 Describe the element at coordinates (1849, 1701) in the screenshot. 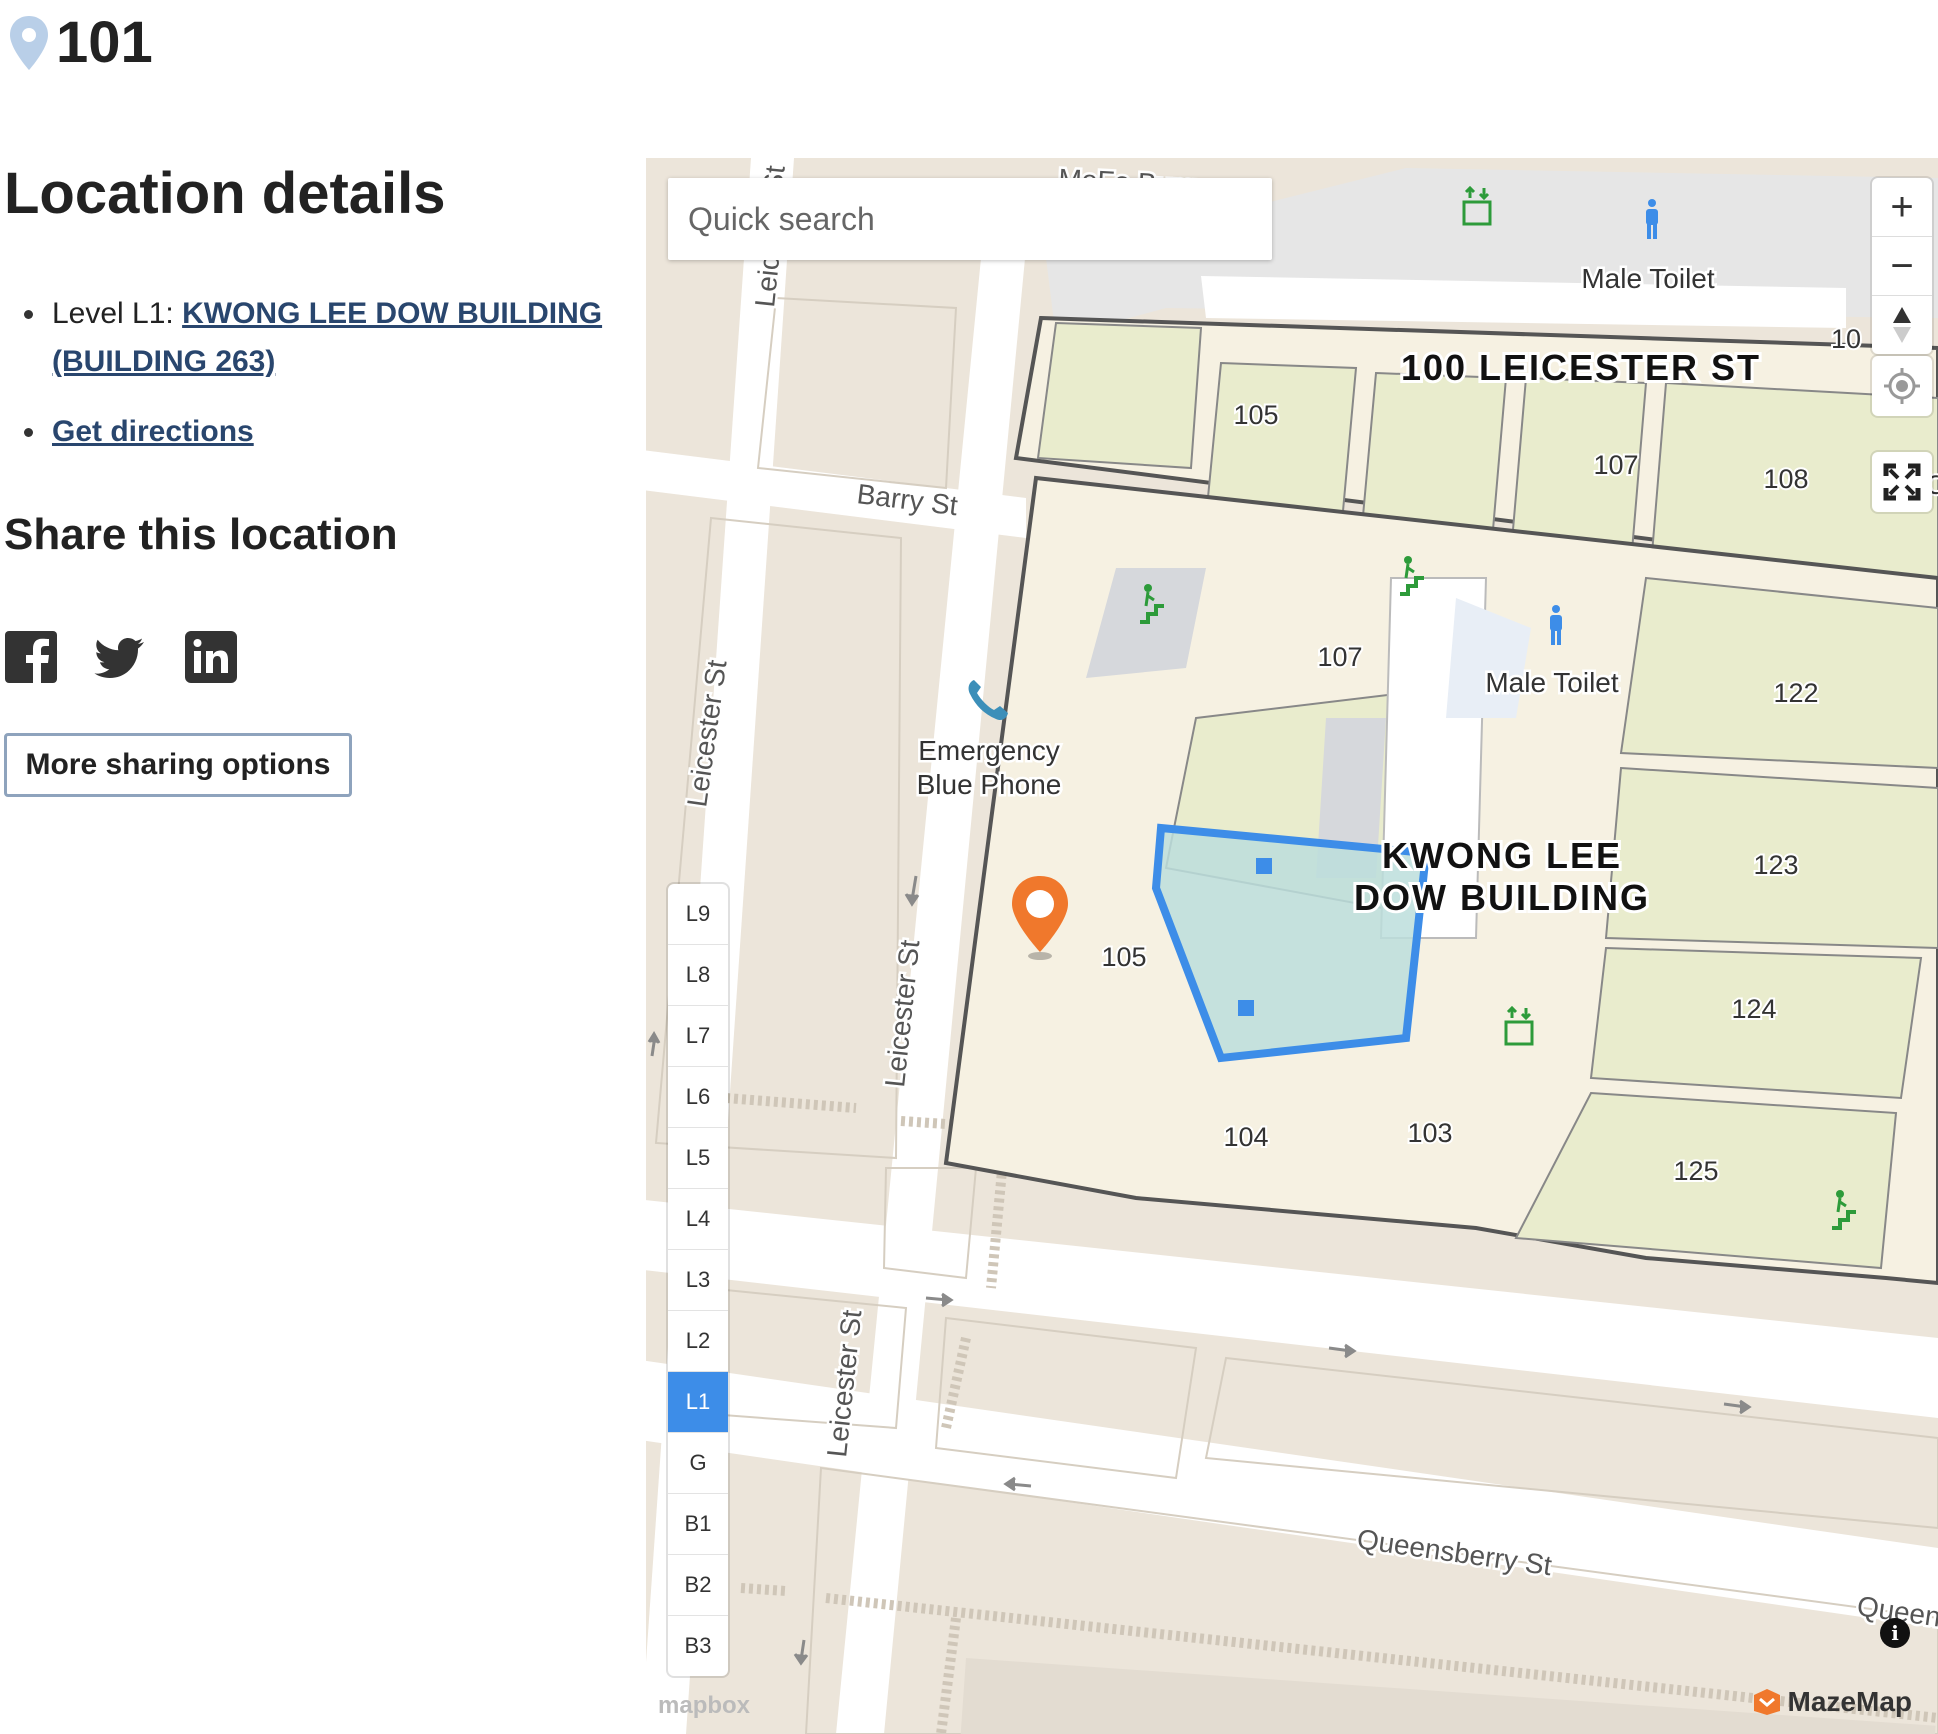

I see `mazemap-logo-text: MazeMap` at that location.